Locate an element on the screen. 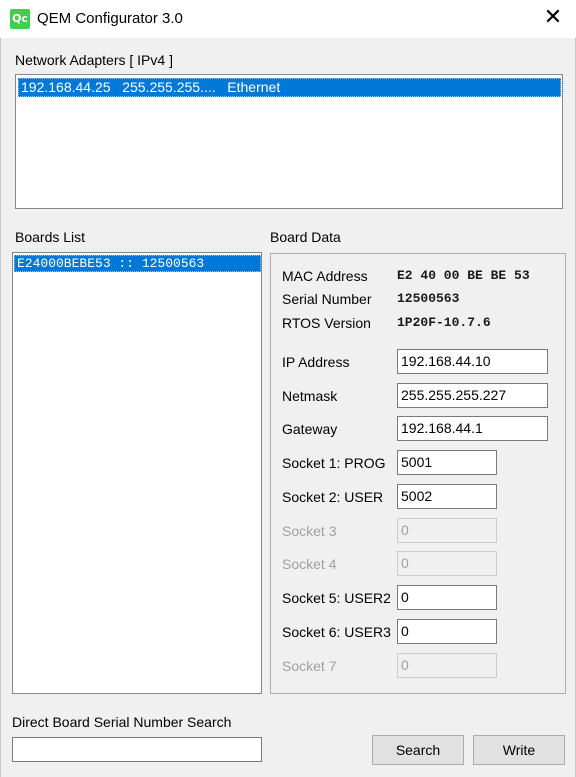 This screenshot has height=777, width=576. list-item-adapter: 192.168.44.25 255.255.255.... Ethernet is located at coordinates (289, 87).